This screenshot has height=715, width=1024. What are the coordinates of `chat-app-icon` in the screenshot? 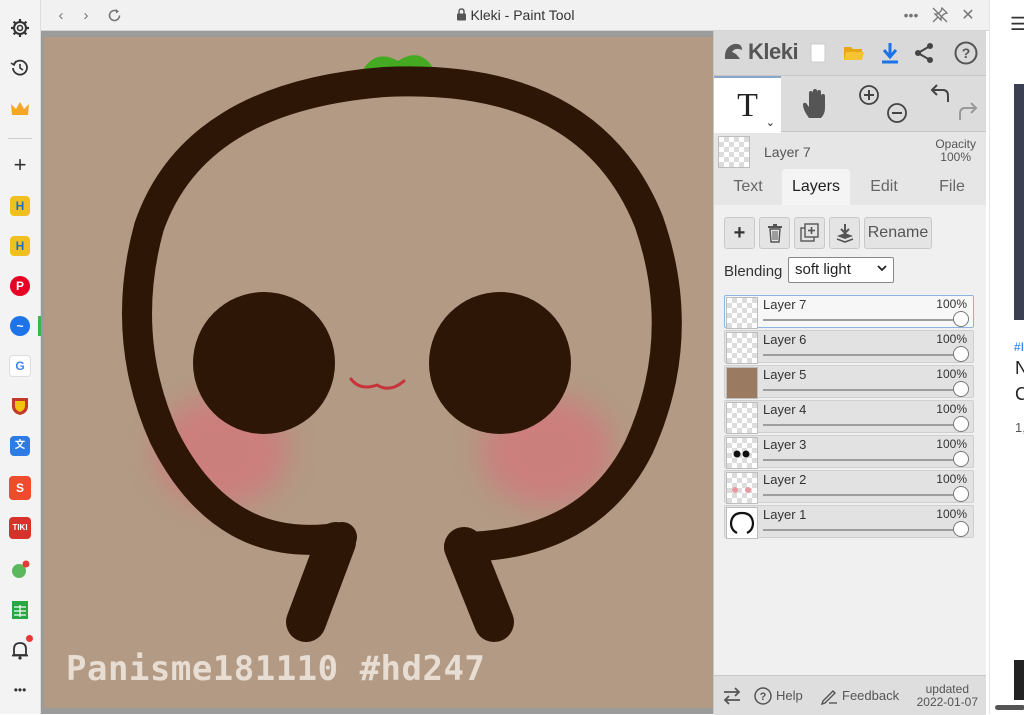 It's located at (20, 570).